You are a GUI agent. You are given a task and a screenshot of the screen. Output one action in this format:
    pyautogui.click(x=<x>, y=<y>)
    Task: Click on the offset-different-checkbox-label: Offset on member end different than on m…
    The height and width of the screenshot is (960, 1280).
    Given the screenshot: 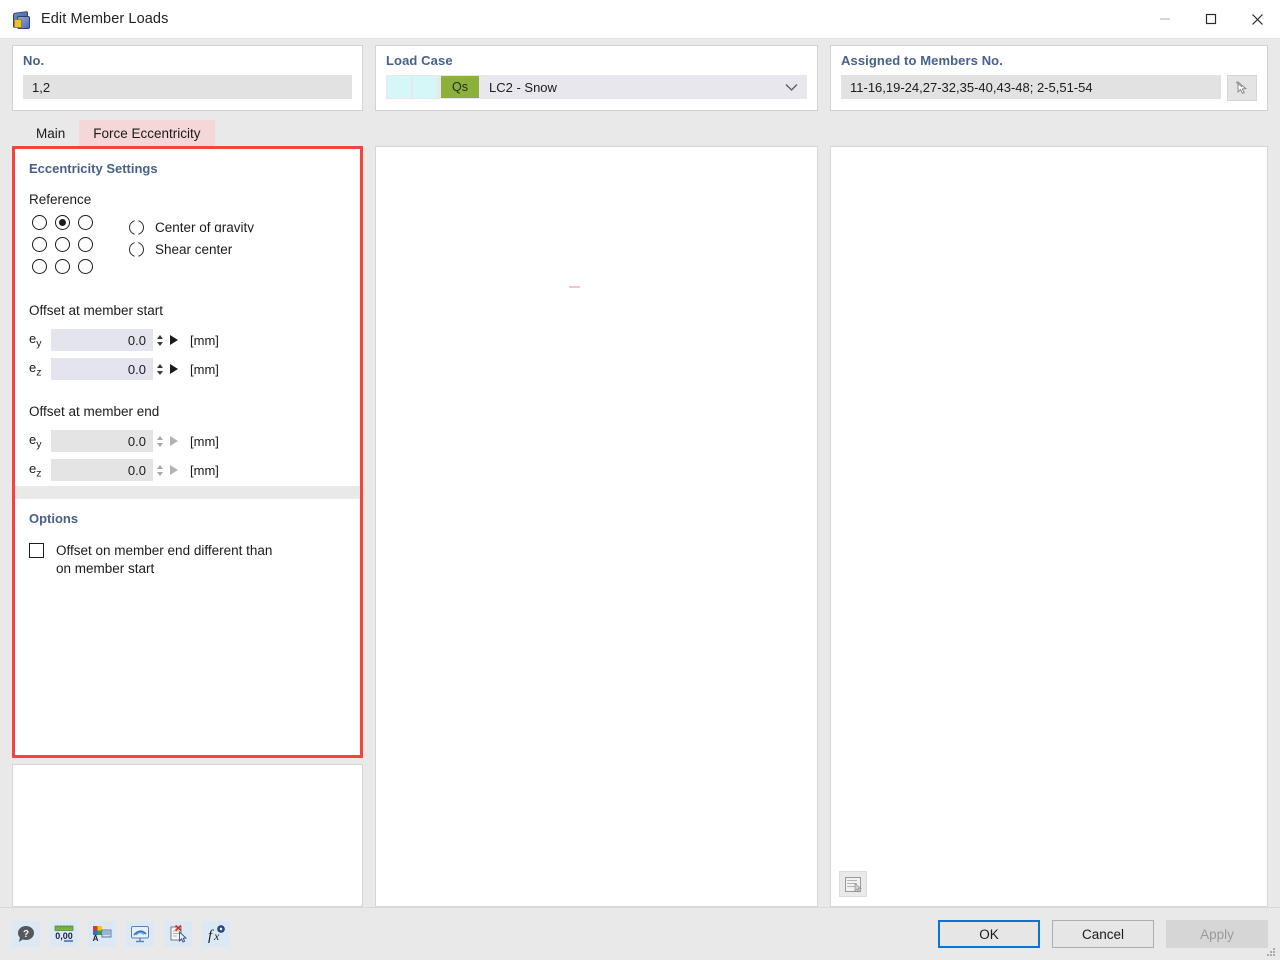 What is the action you would take?
    pyautogui.click(x=164, y=559)
    